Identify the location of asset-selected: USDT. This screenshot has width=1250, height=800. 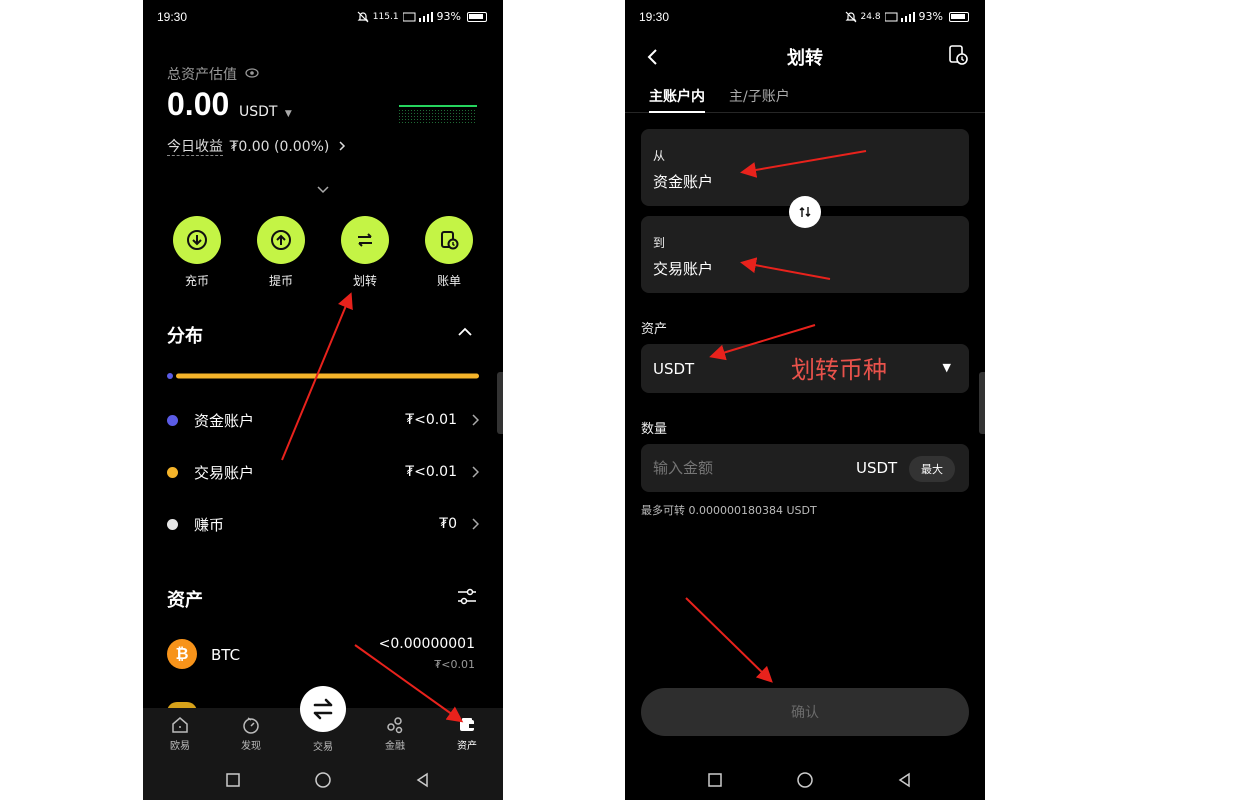
(674, 369).